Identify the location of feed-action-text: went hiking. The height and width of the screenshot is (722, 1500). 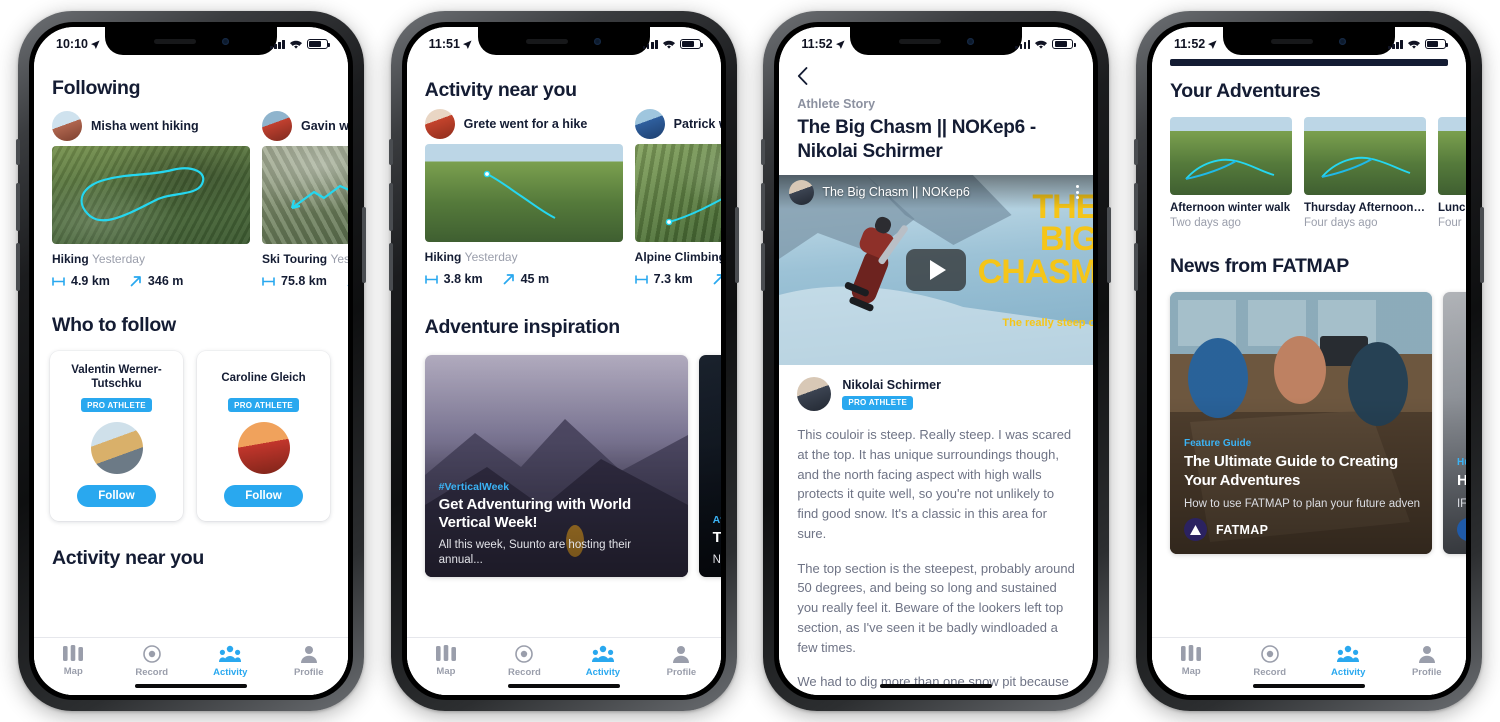
(164, 126).